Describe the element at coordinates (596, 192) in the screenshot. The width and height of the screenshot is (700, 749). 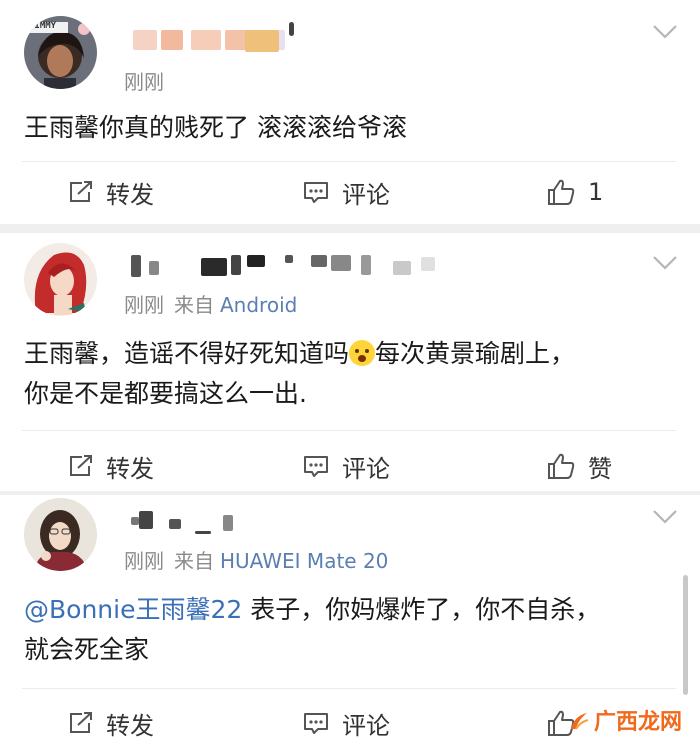
I see `like-count: 1` at that location.